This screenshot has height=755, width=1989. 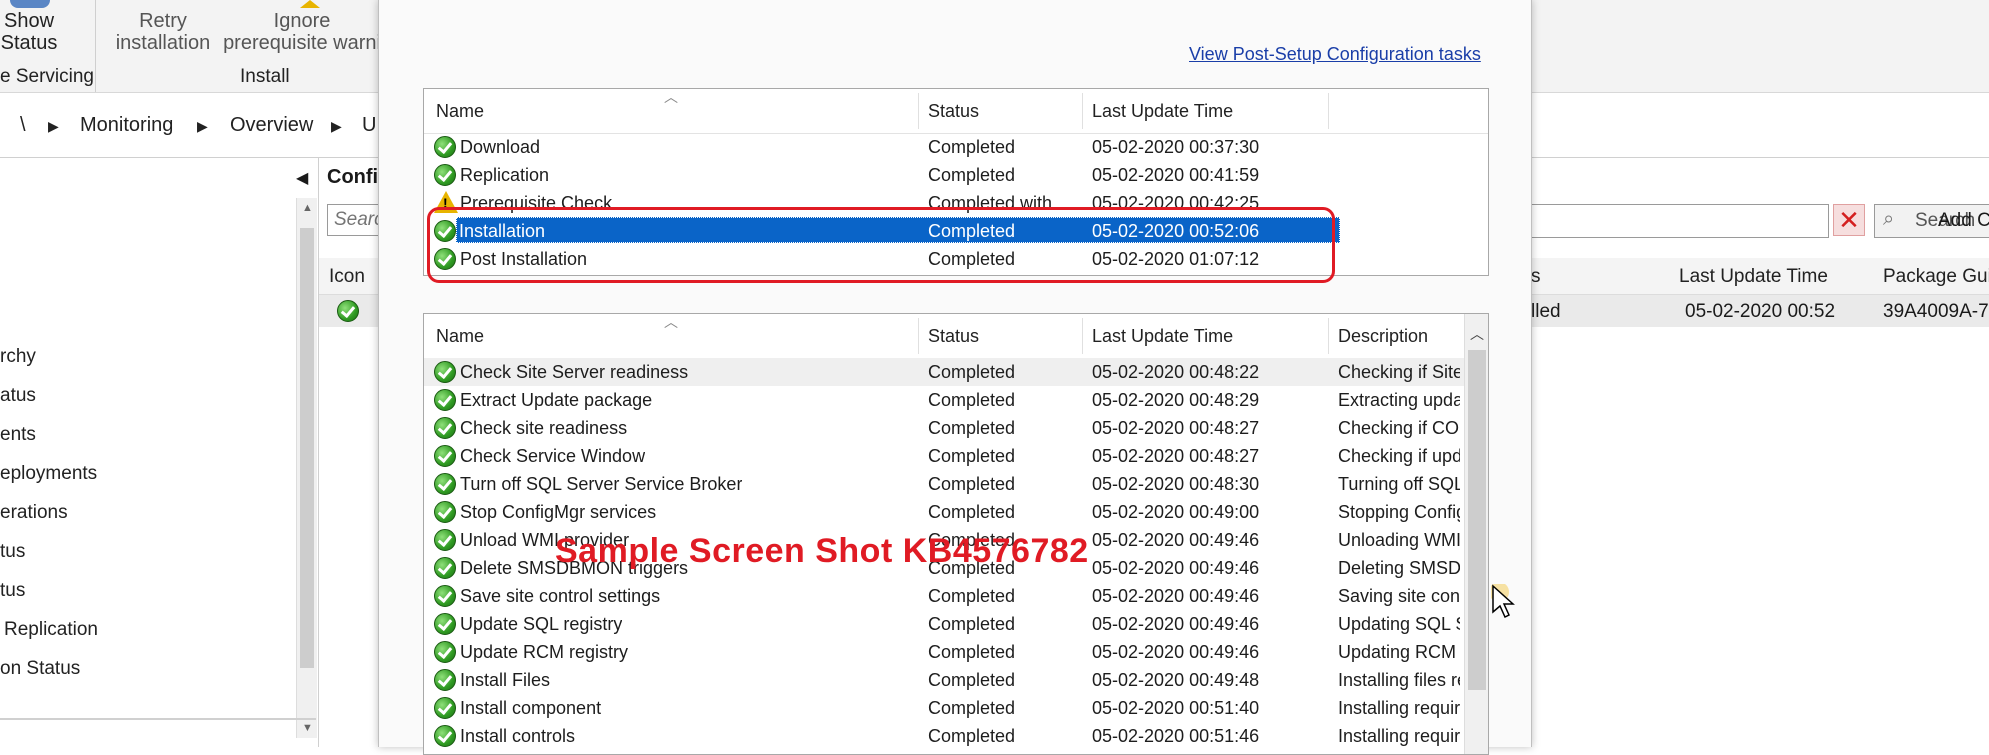 What do you see at coordinates (1963, 221) in the screenshot?
I see `add-criteria-link: Add C` at bounding box center [1963, 221].